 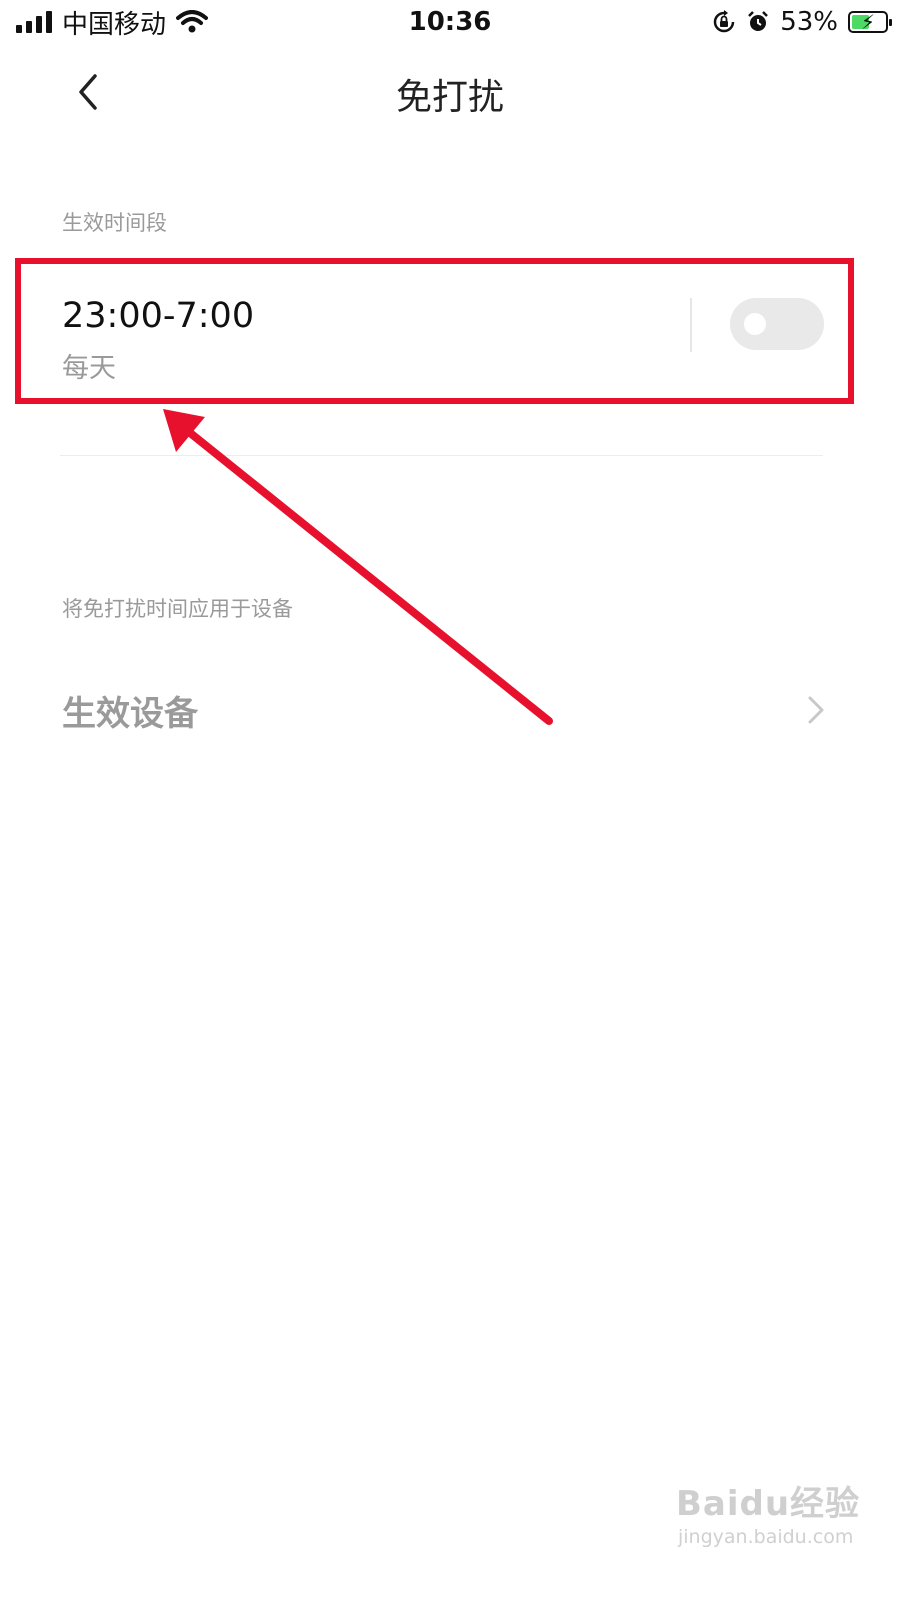 What do you see at coordinates (768, 1504) in the screenshot?
I see `watermark-logo: Baidu经验` at bounding box center [768, 1504].